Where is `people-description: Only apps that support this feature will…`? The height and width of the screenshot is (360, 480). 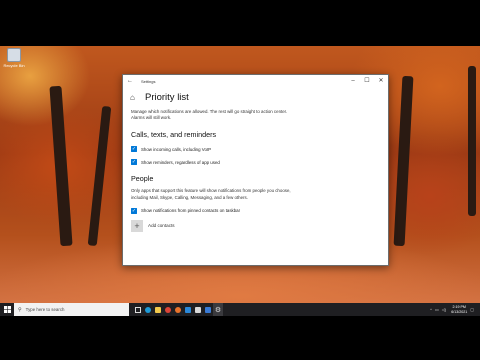 people-description: Only apps that support this feature will… is located at coordinates (211, 194).